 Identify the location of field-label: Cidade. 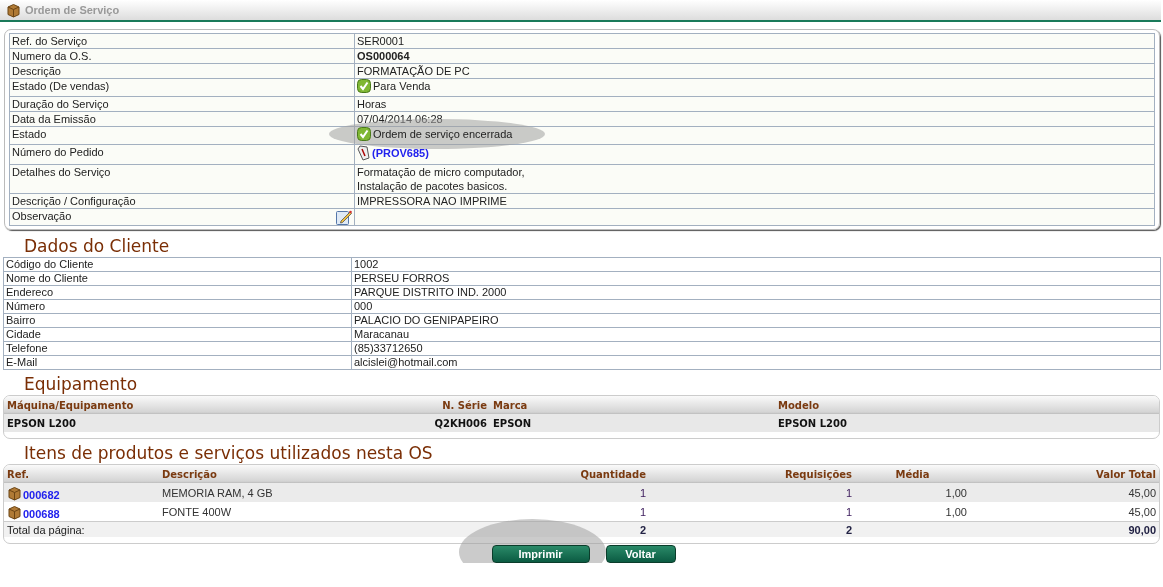
(23, 334).